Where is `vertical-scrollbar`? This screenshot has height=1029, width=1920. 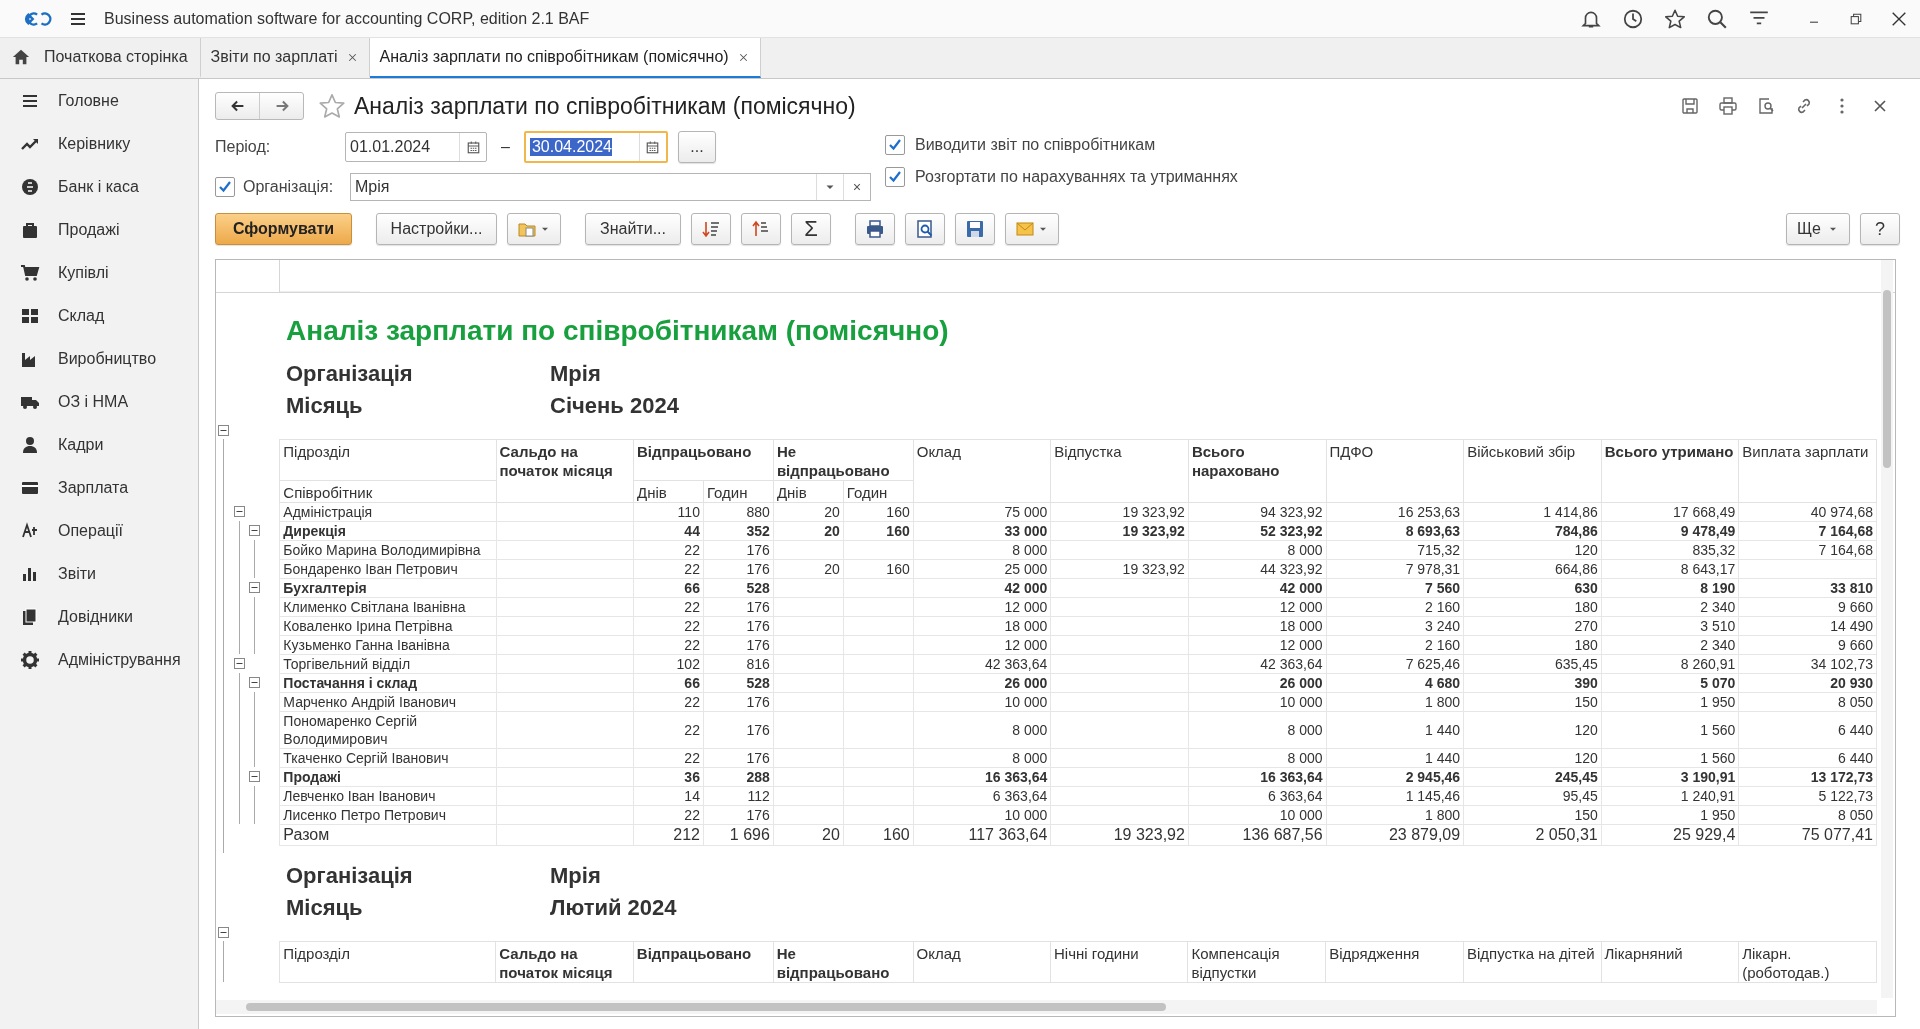
vertical-scrollbar is located at coordinates (1887, 629).